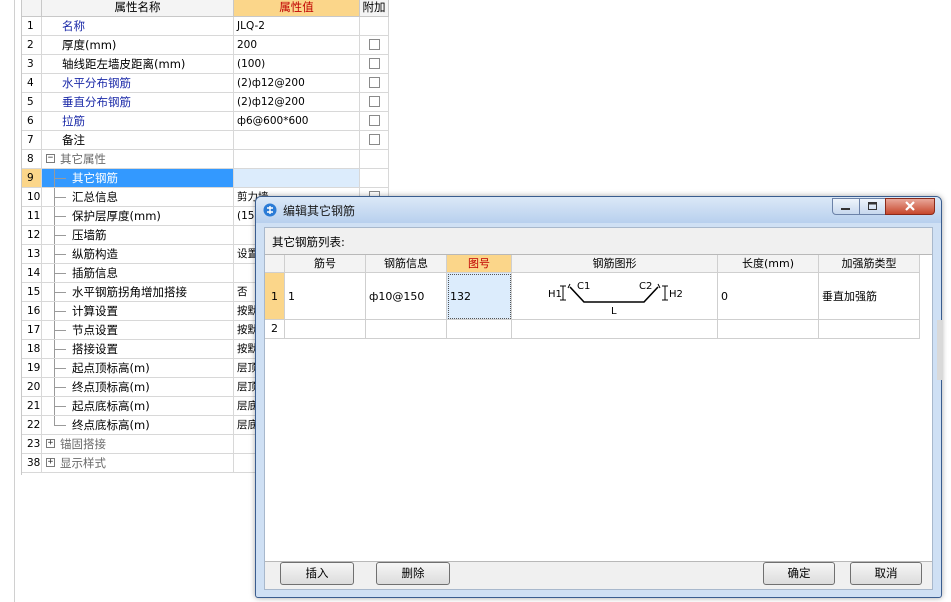 This screenshot has height=602, width=951. Describe the element at coordinates (374, 8) in the screenshot. I see `header-attach: 附加` at that location.